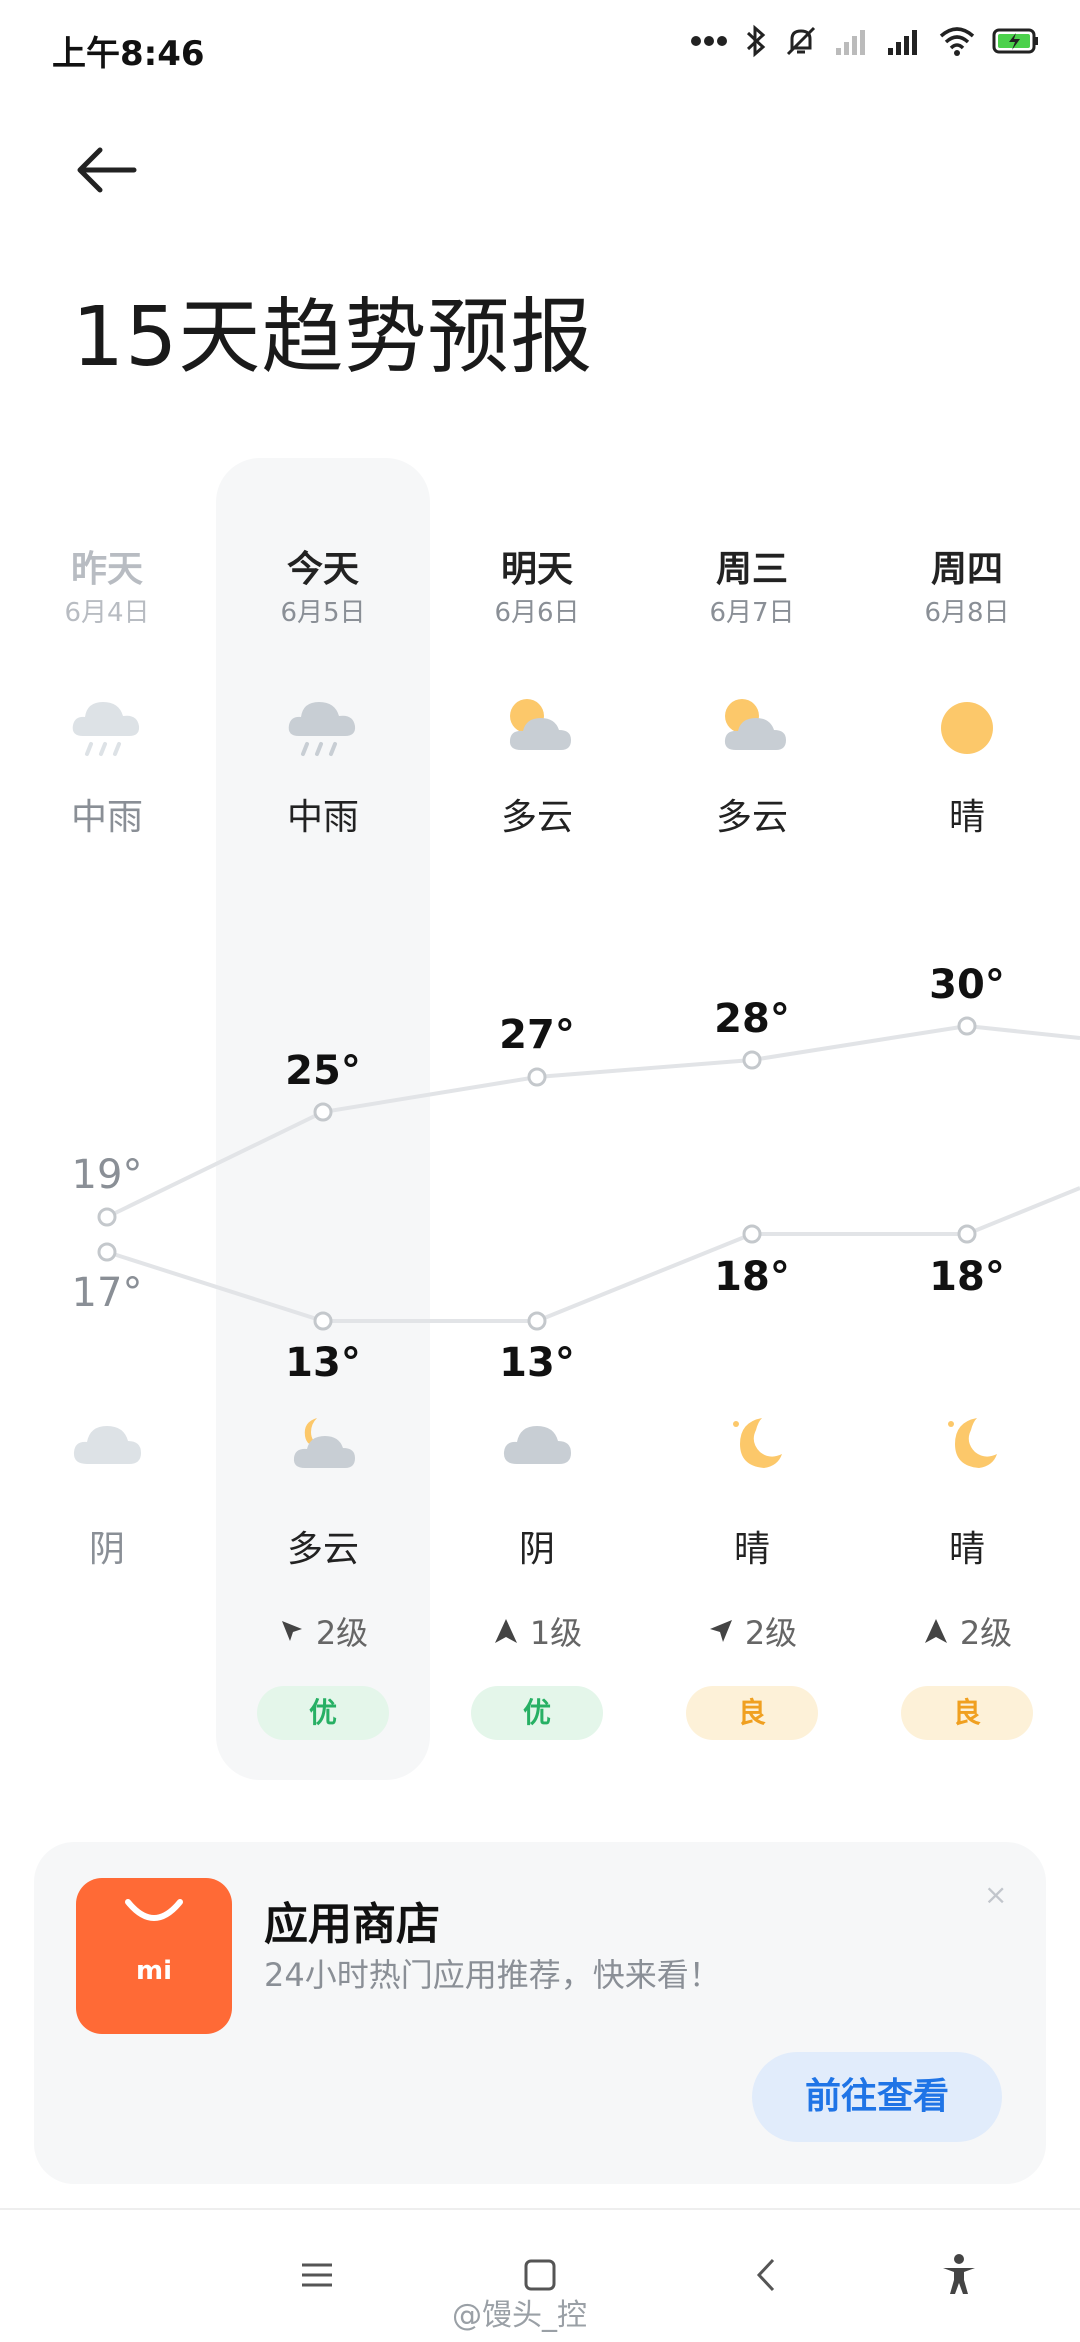 The height and width of the screenshot is (2342, 1080). I want to click on mute-icon, so click(801, 41).